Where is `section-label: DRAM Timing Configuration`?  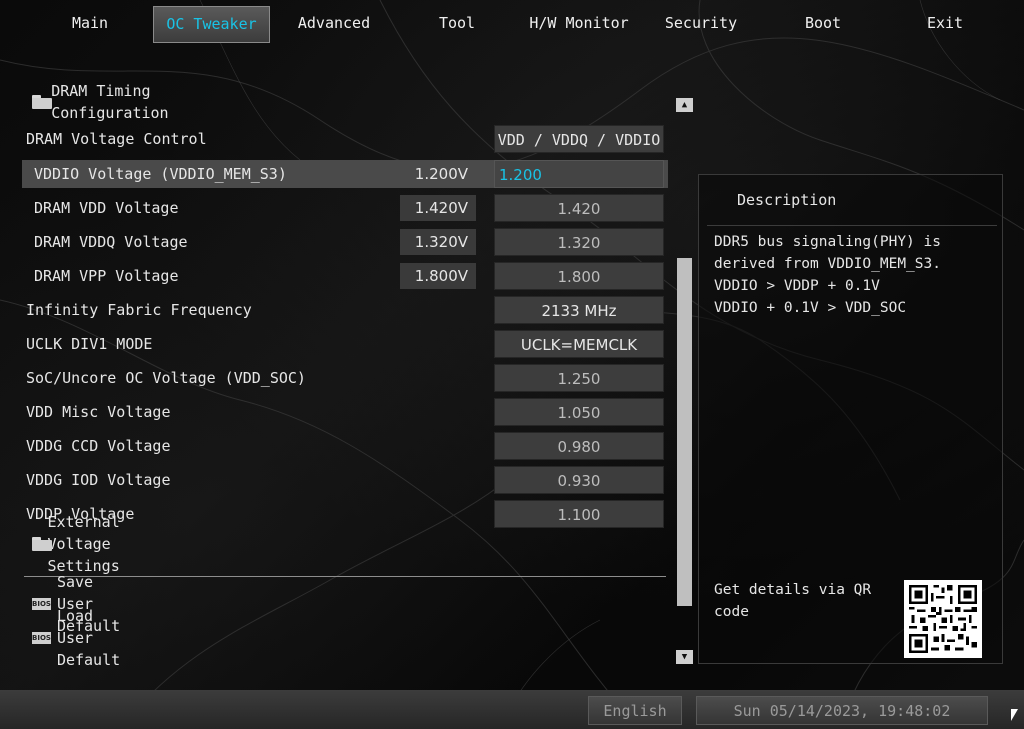 section-label: DRAM Timing Configuration is located at coordinates (110, 102).